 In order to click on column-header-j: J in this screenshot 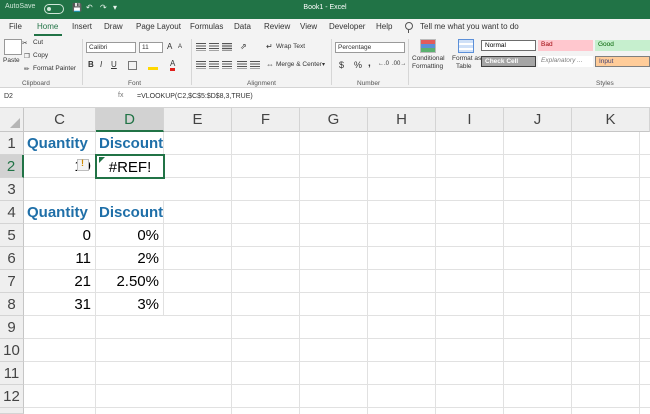, I will do `click(538, 120)`.